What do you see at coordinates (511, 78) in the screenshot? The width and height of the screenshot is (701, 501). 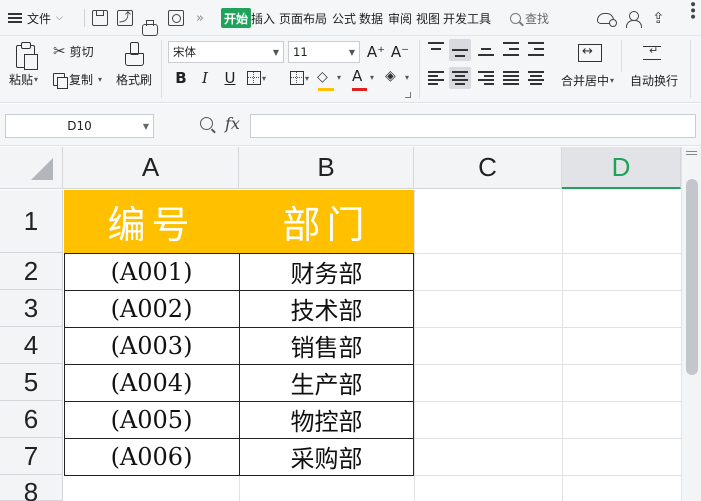 I see `justify-button` at bounding box center [511, 78].